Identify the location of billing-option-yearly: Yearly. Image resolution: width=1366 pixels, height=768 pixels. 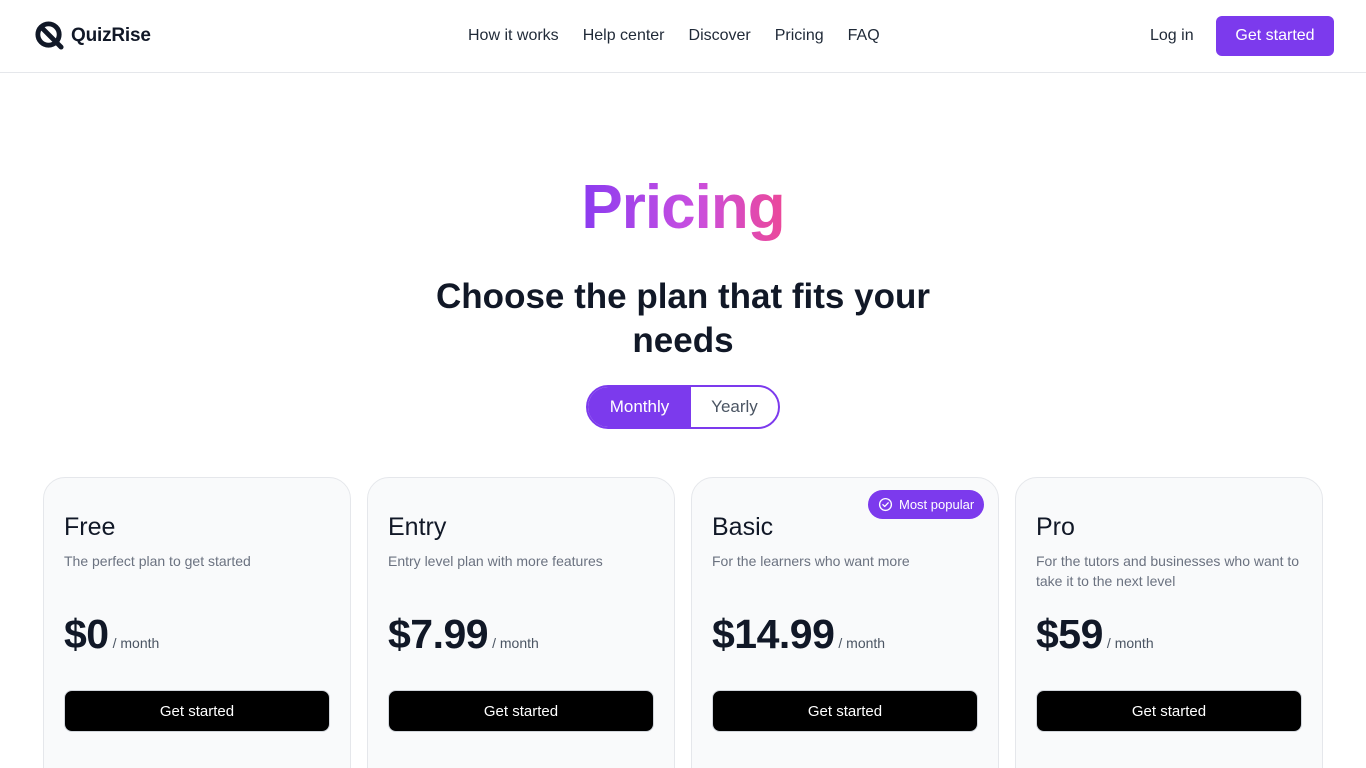
(734, 407).